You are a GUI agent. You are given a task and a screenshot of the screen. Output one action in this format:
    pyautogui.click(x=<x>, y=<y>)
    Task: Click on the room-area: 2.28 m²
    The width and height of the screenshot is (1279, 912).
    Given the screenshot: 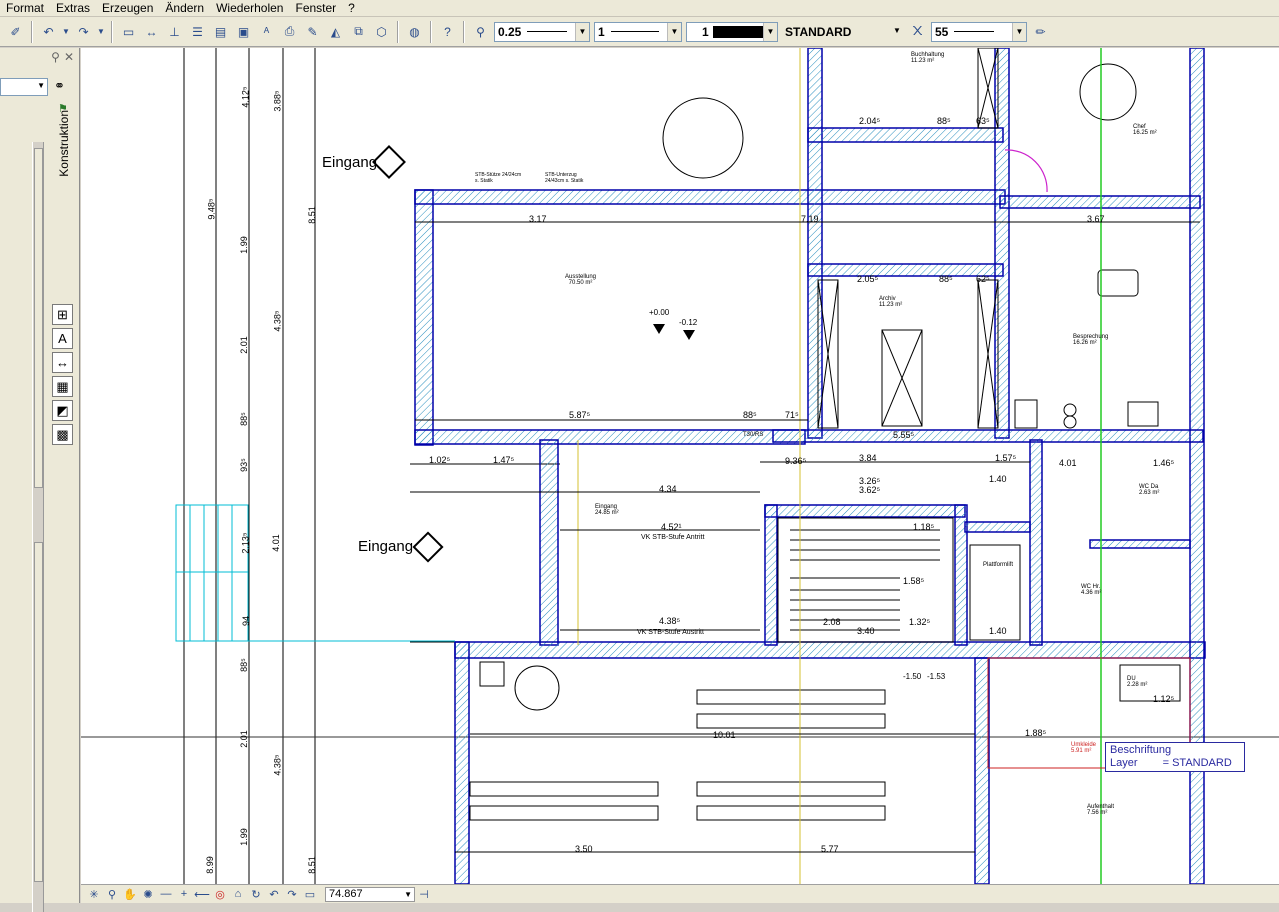 What is the action you would take?
    pyautogui.click(x=1137, y=685)
    